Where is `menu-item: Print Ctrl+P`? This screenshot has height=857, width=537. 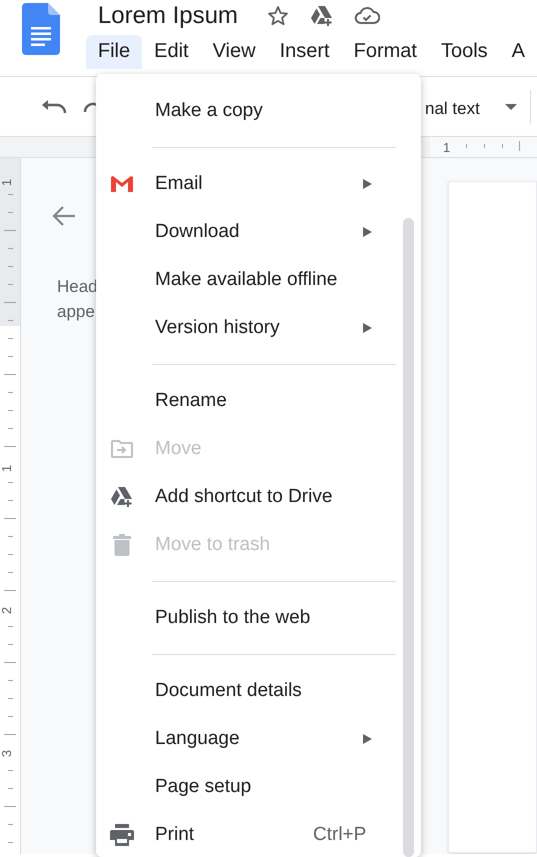
menu-item: Print Ctrl+P is located at coordinates (258, 834).